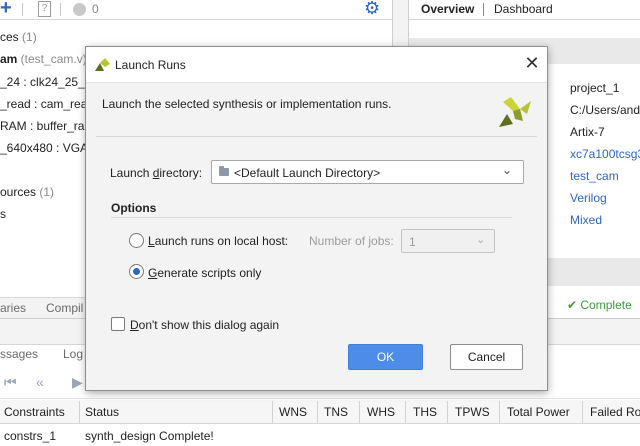  Describe the element at coordinates (196, 10) in the screenshot. I see `sources-toolbar: + ? 0 ⚙` at that location.